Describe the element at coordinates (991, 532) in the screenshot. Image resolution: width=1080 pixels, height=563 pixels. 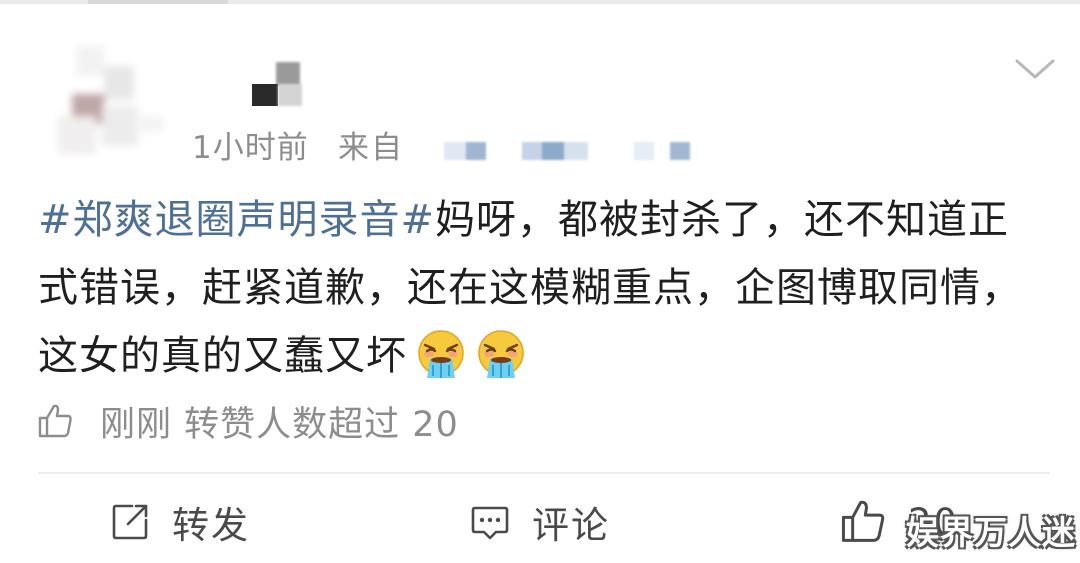
I see `watermark: 娱界万人迷` at that location.